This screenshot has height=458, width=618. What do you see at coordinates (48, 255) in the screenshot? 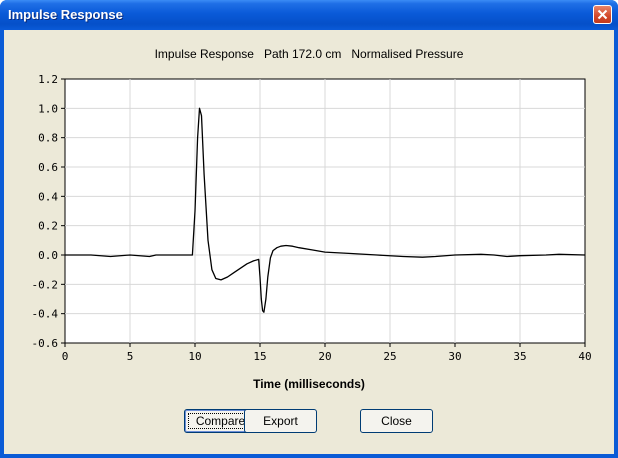
I see `y-tick-label: 0.0` at bounding box center [48, 255].